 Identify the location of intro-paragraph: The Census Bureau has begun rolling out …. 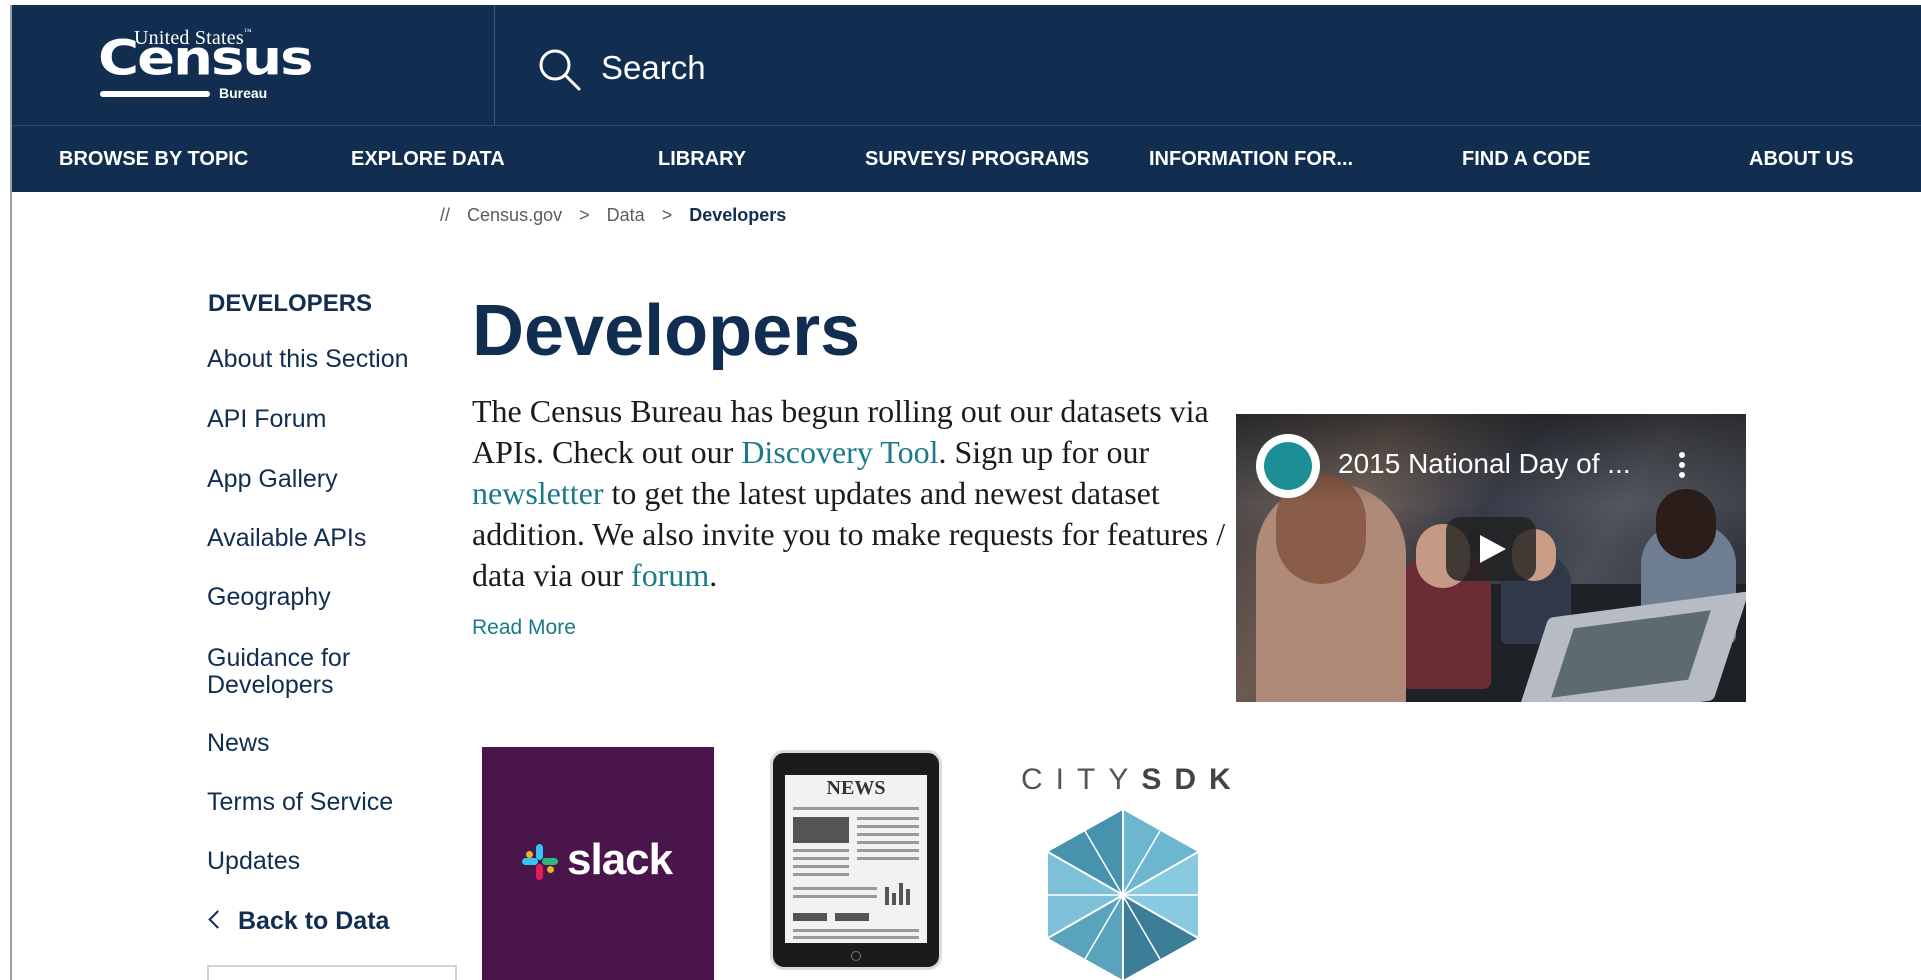
(852, 493).